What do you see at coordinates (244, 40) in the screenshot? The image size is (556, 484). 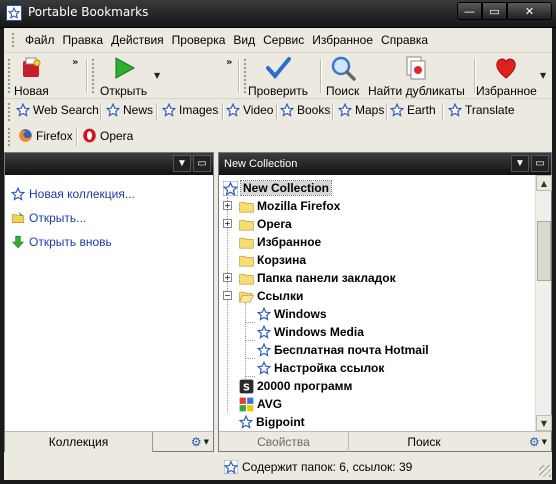 I see `menu-view: Вид` at bounding box center [244, 40].